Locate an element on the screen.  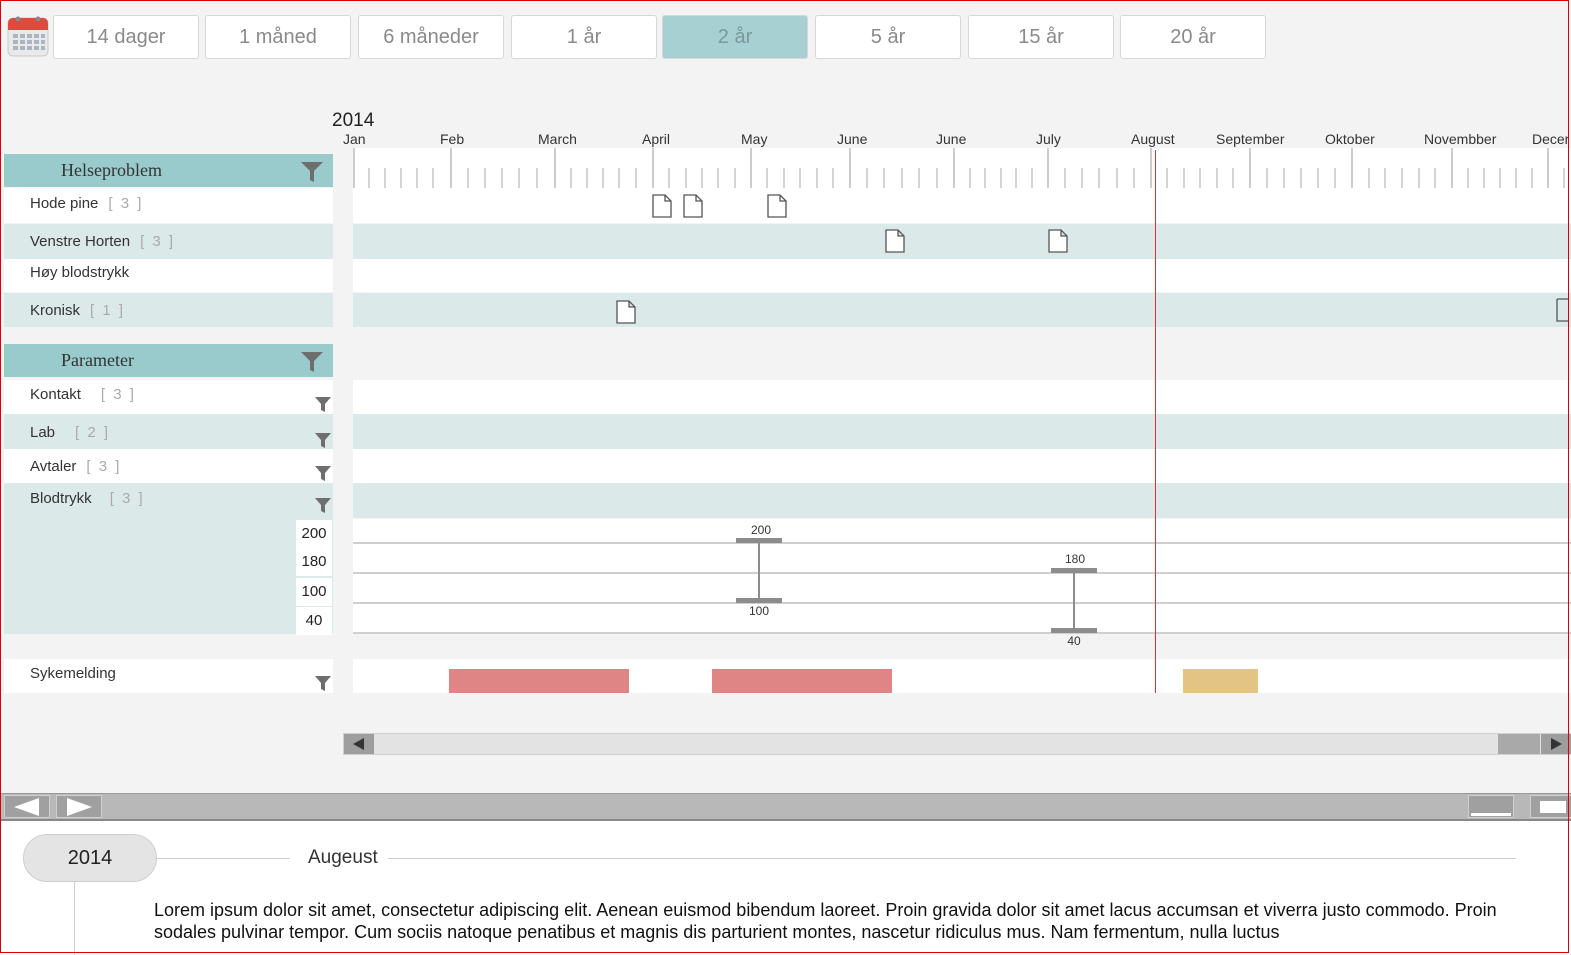
row-sykemelding: Sykemelding is located at coordinates (168, 676).